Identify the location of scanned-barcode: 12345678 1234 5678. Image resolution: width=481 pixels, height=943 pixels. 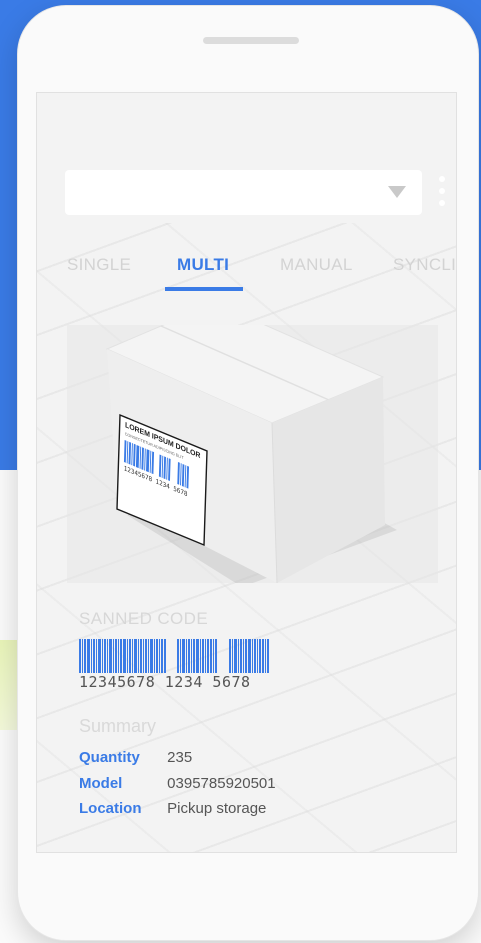
(179, 669).